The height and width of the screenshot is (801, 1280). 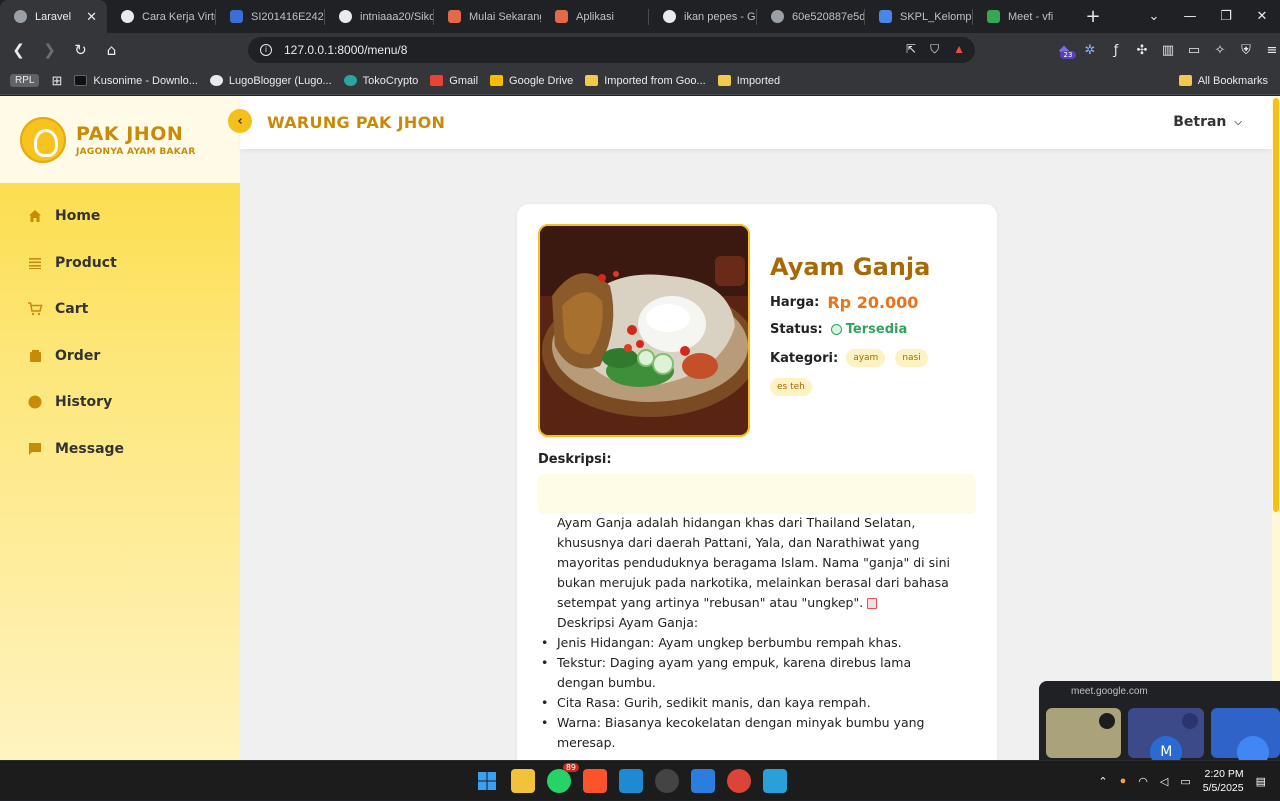 I want to click on new-tab-button: +, so click(x=1093, y=16).